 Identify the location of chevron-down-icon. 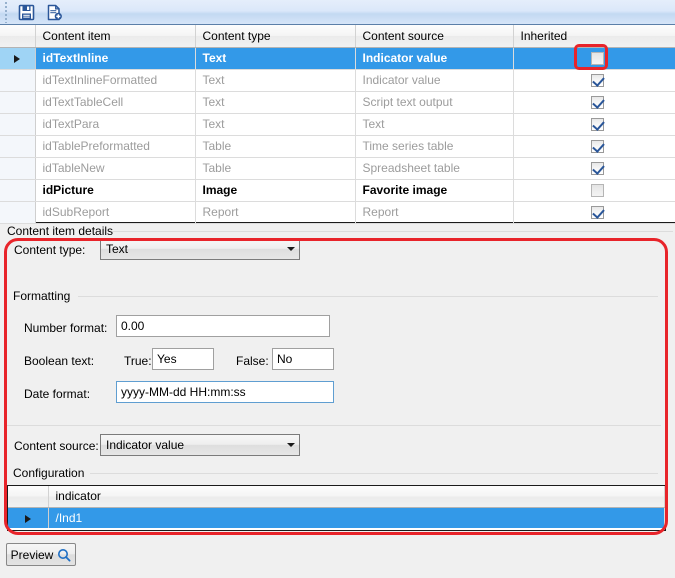
(290, 249).